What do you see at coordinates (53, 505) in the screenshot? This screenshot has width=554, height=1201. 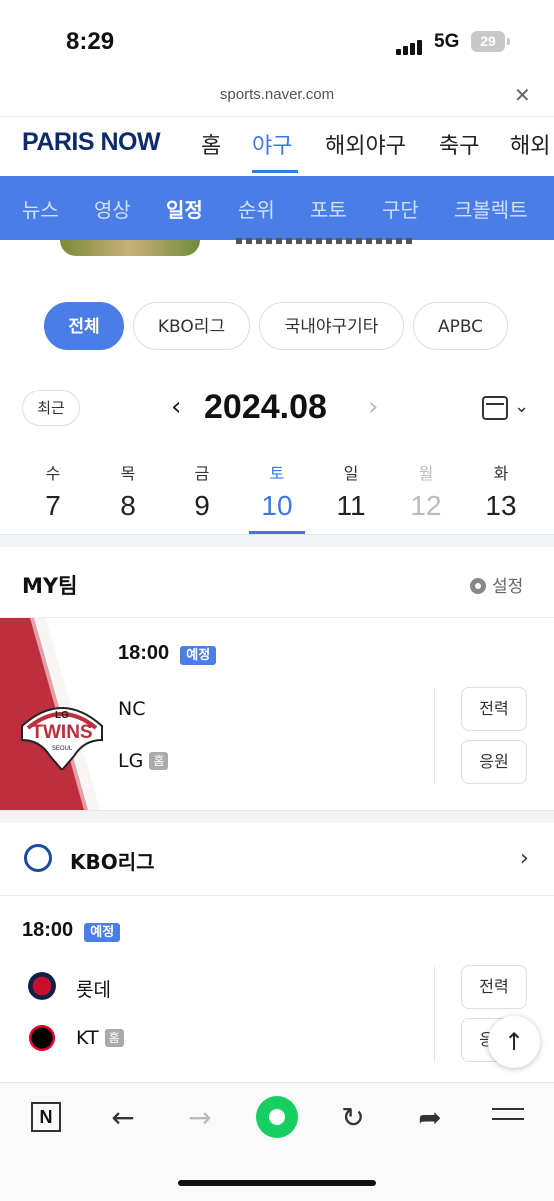 I see `day-date: 7` at bounding box center [53, 505].